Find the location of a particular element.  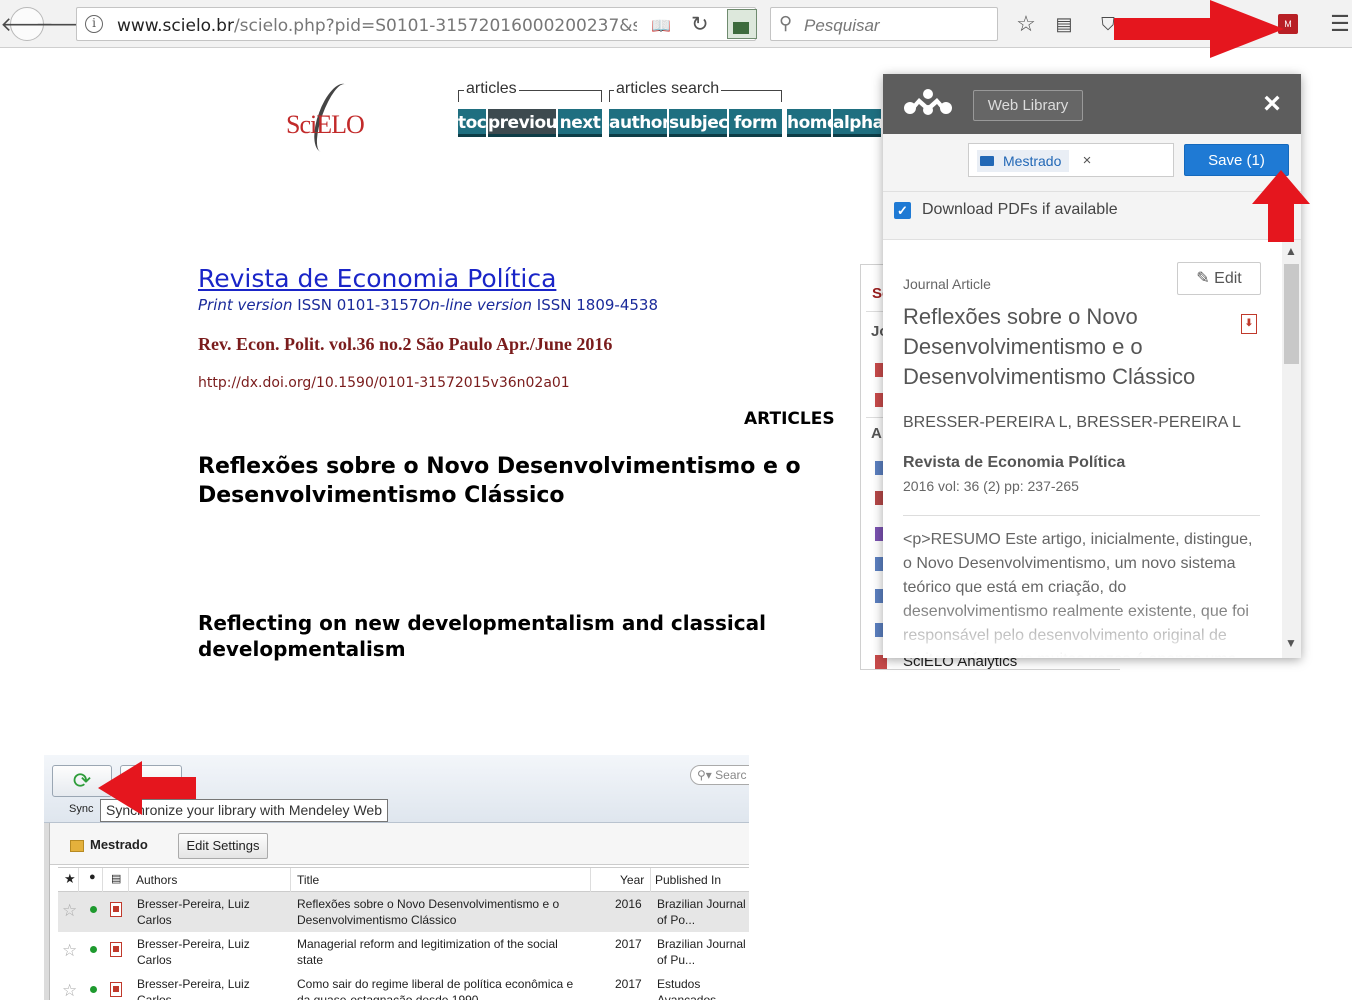

popup-scrollbar: ▲ ▼ is located at coordinates (1291, 449).